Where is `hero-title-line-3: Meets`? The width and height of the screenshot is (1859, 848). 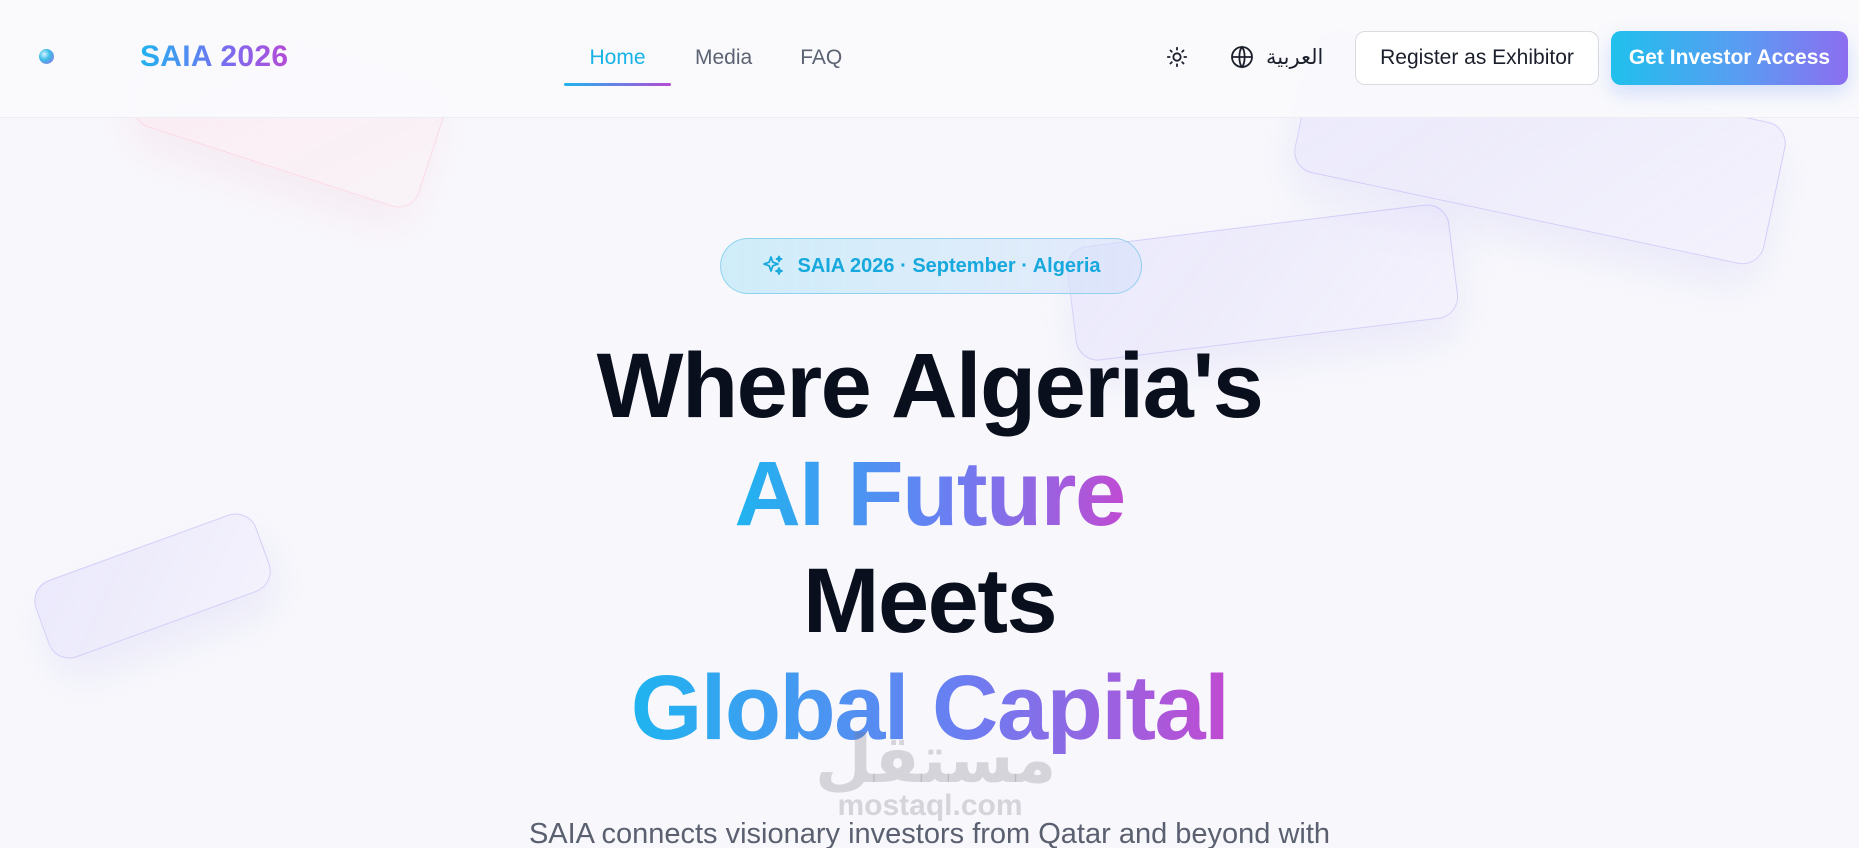
hero-title-line-3: Meets is located at coordinates (930, 601).